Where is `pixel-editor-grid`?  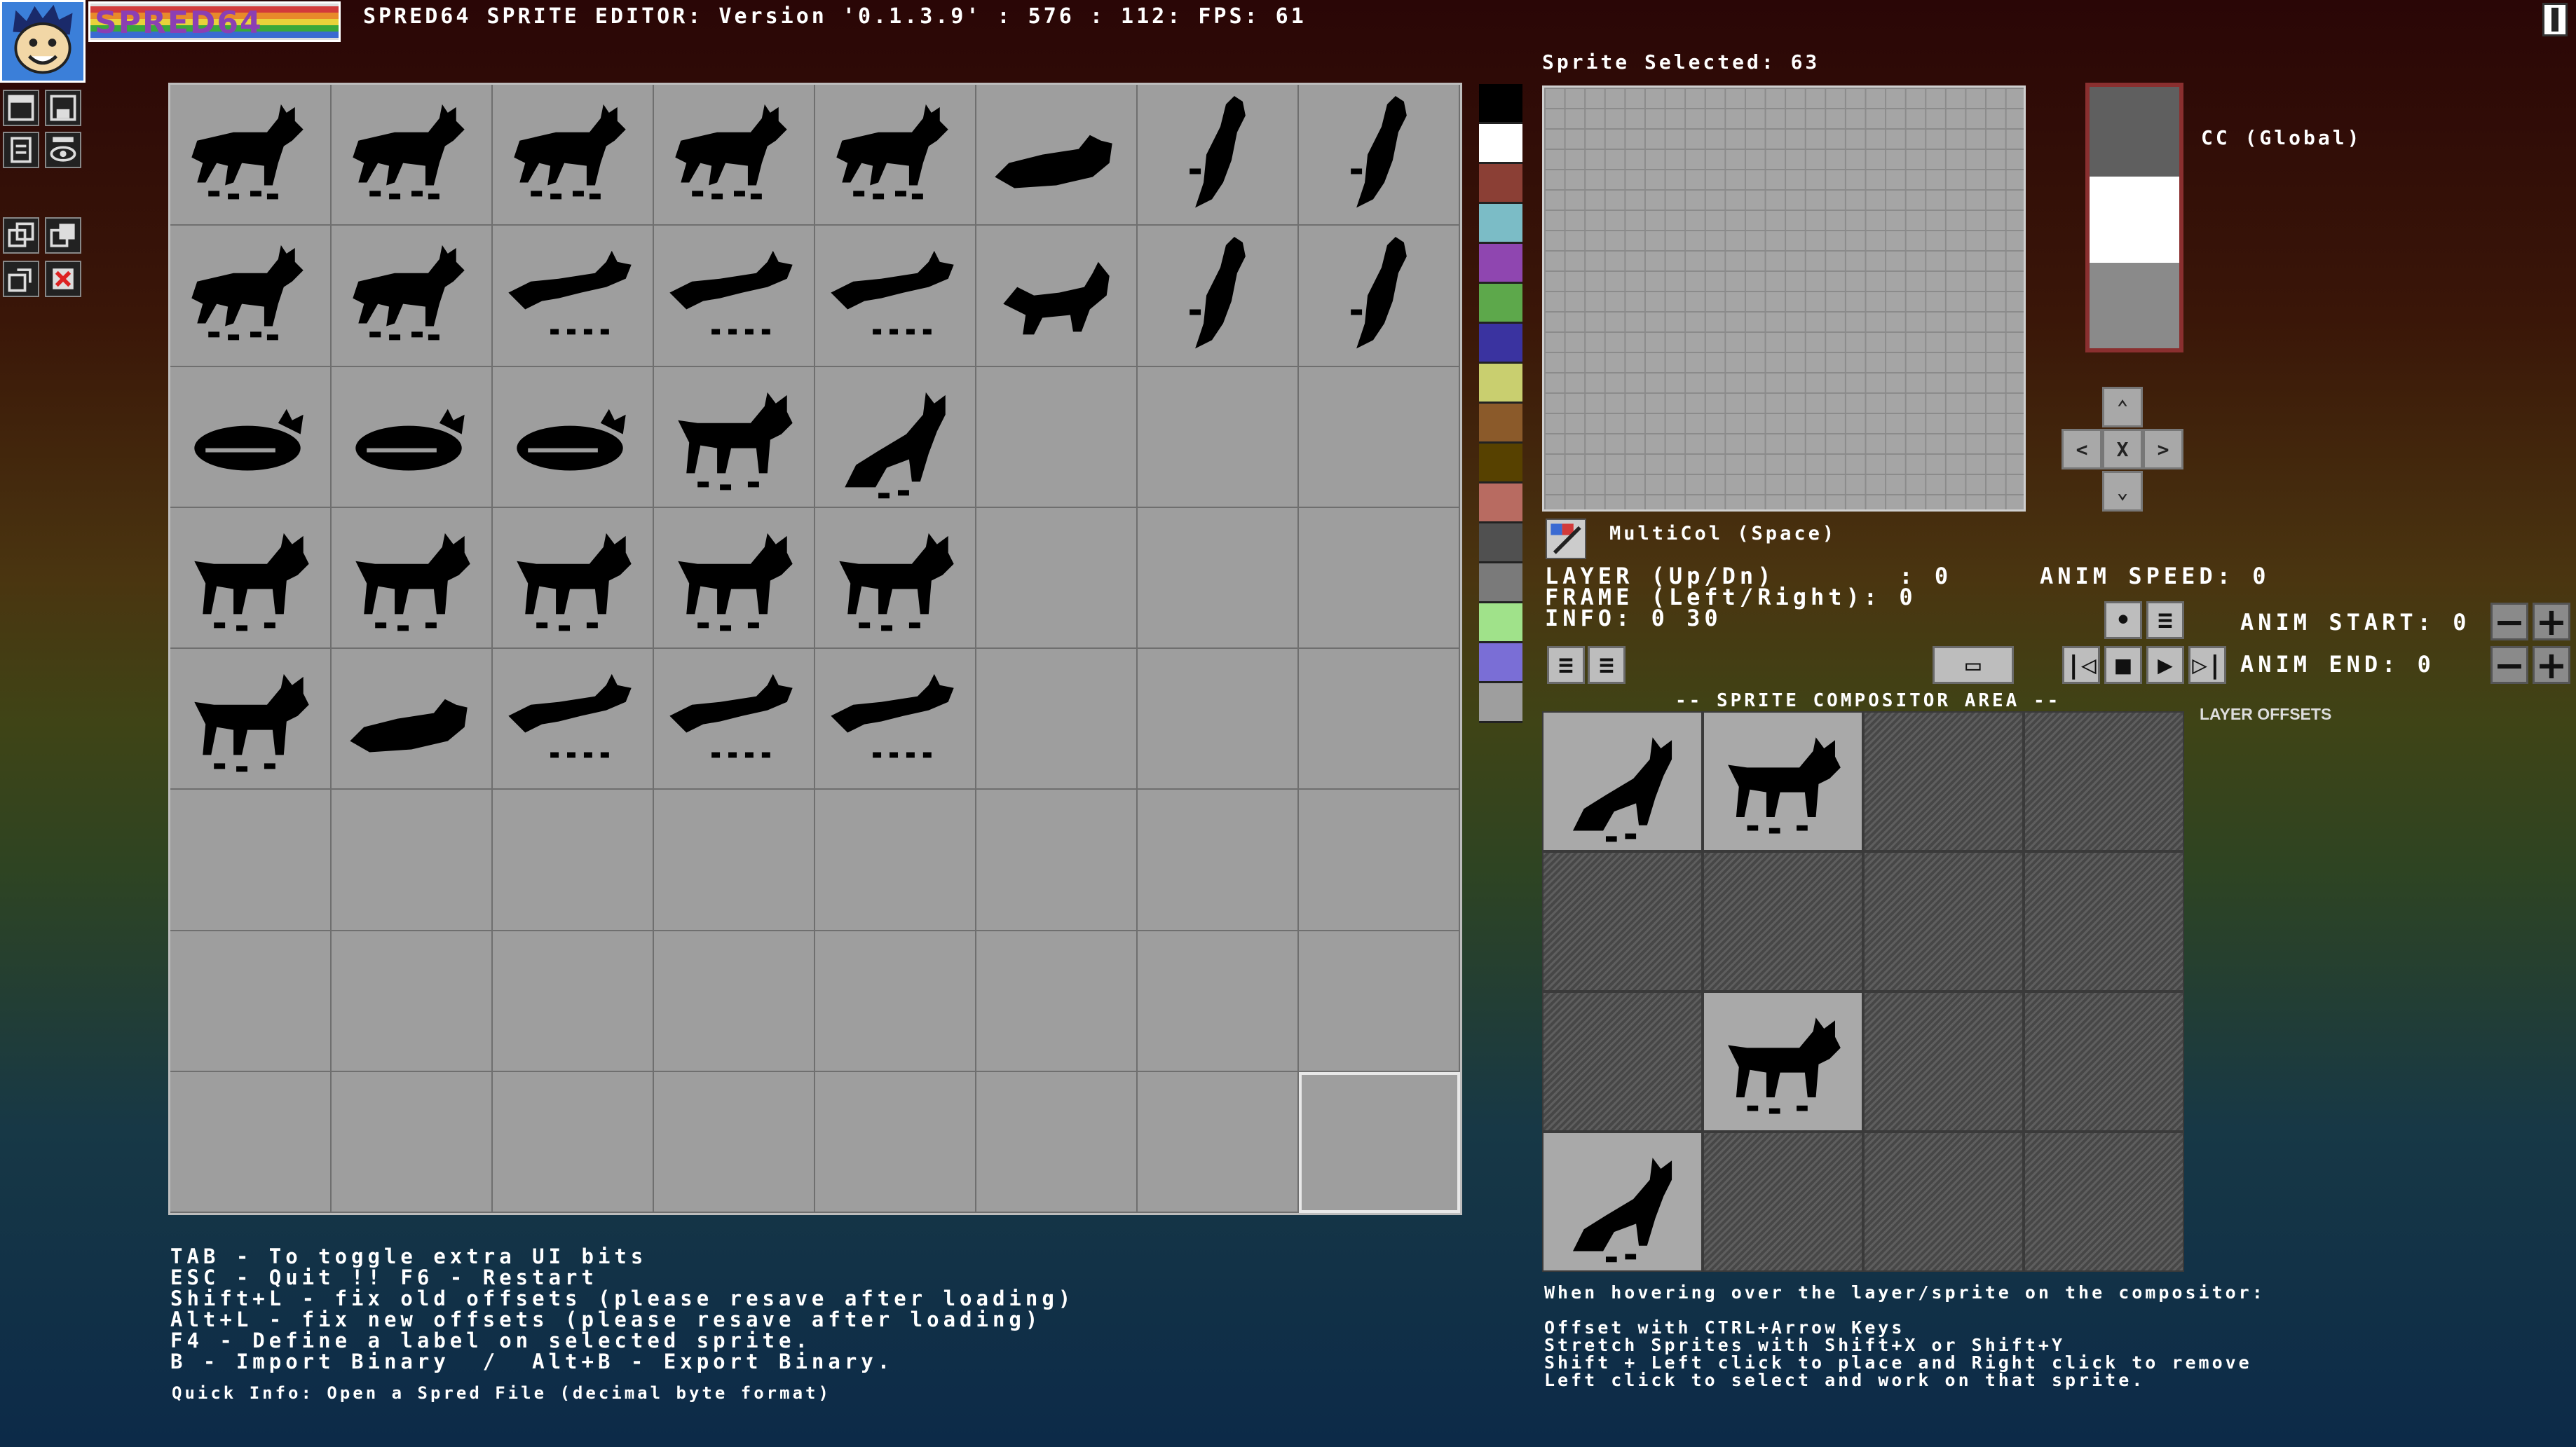
pixel-editor-grid is located at coordinates (1784, 298).